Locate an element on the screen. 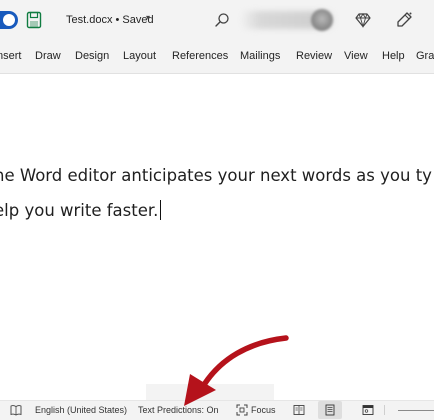  tab-review: Review is located at coordinates (314, 56).